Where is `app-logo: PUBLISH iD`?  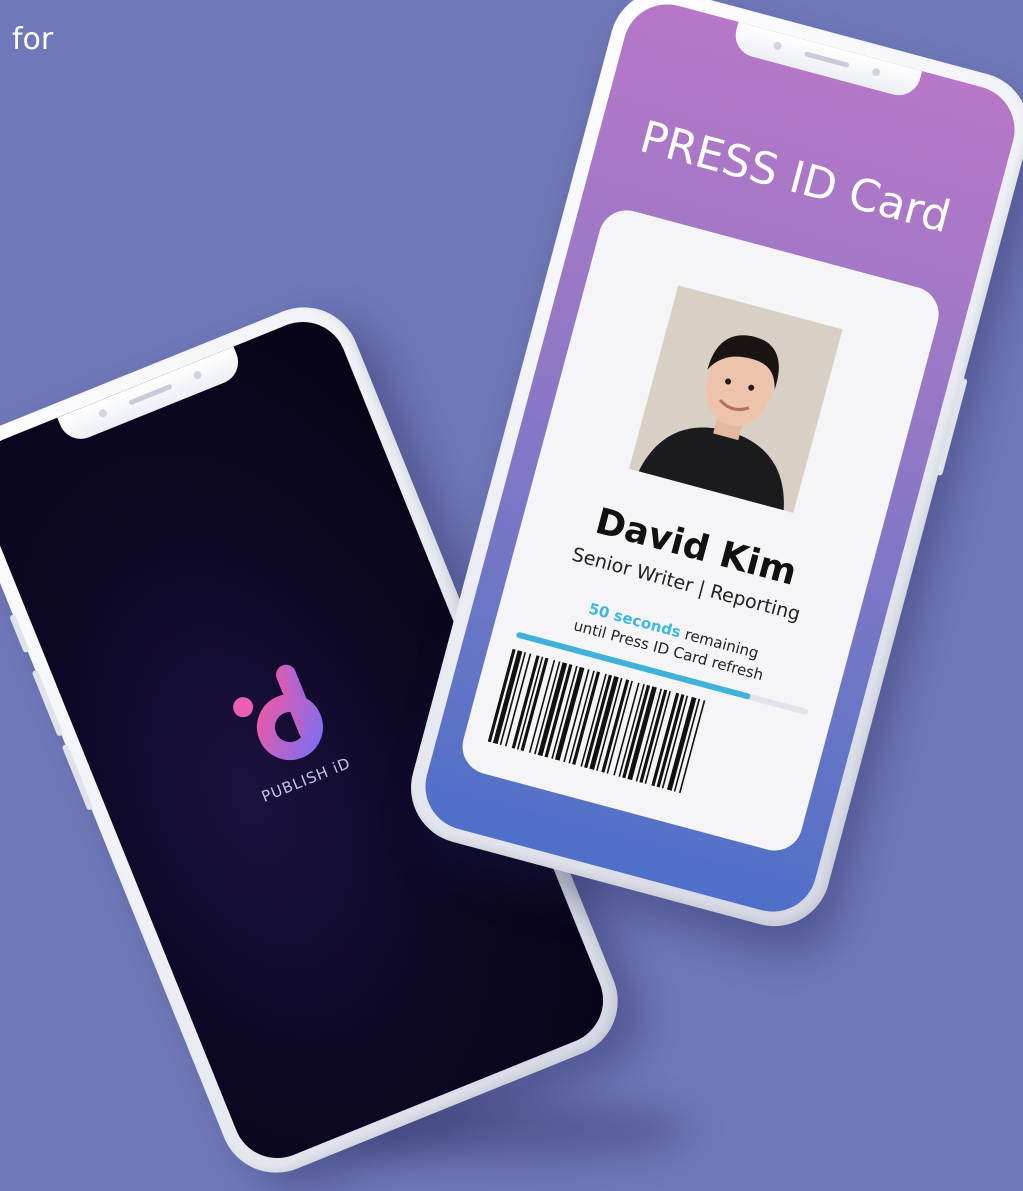 app-logo: PUBLISH iD is located at coordinates (285, 728).